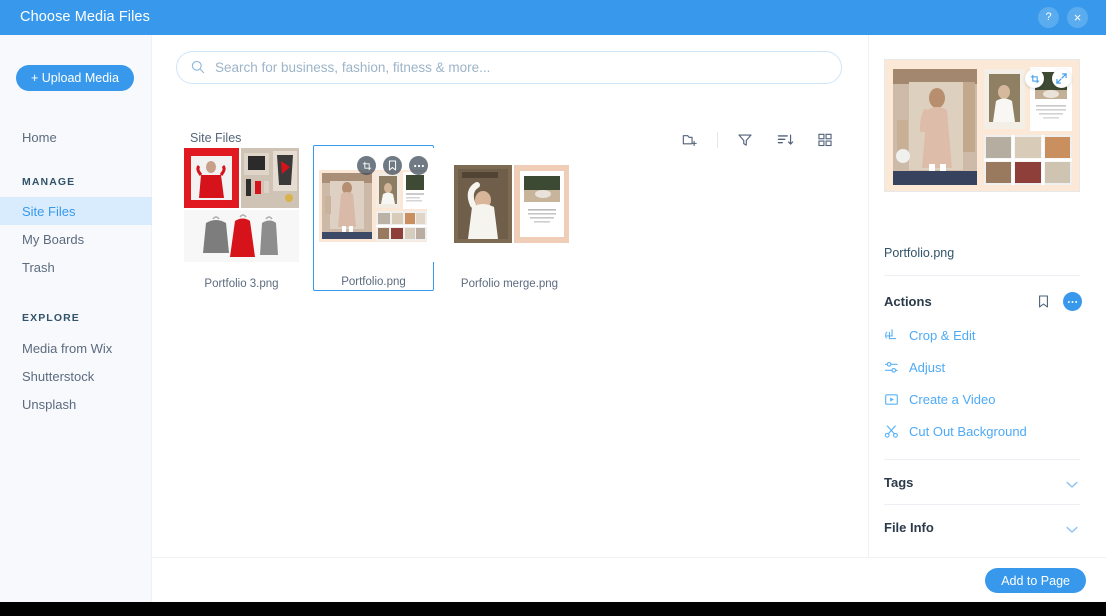  I want to click on sort-icon, so click(785, 140).